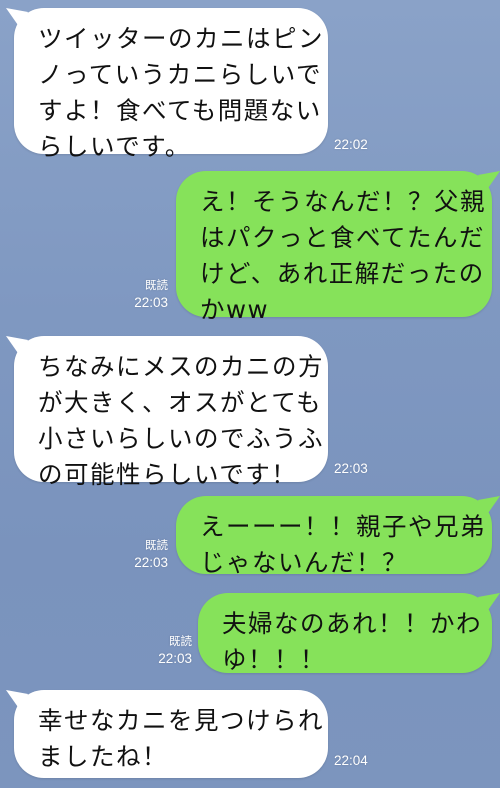 The height and width of the screenshot is (788, 500). What do you see at coordinates (103, 756) in the screenshot?
I see `message-text-line: ましたね！` at bounding box center [103, 756].